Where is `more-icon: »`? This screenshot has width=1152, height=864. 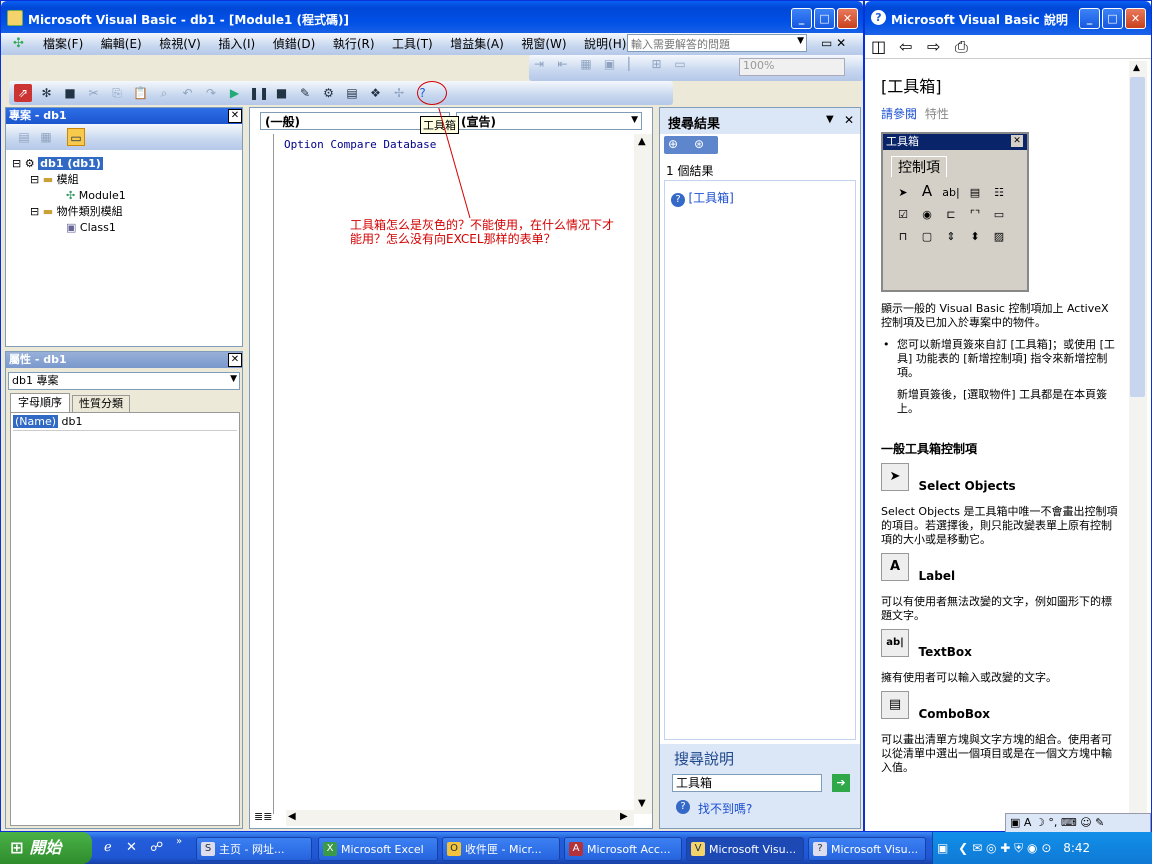
more-icon: » is located at coordinates (179, 841).